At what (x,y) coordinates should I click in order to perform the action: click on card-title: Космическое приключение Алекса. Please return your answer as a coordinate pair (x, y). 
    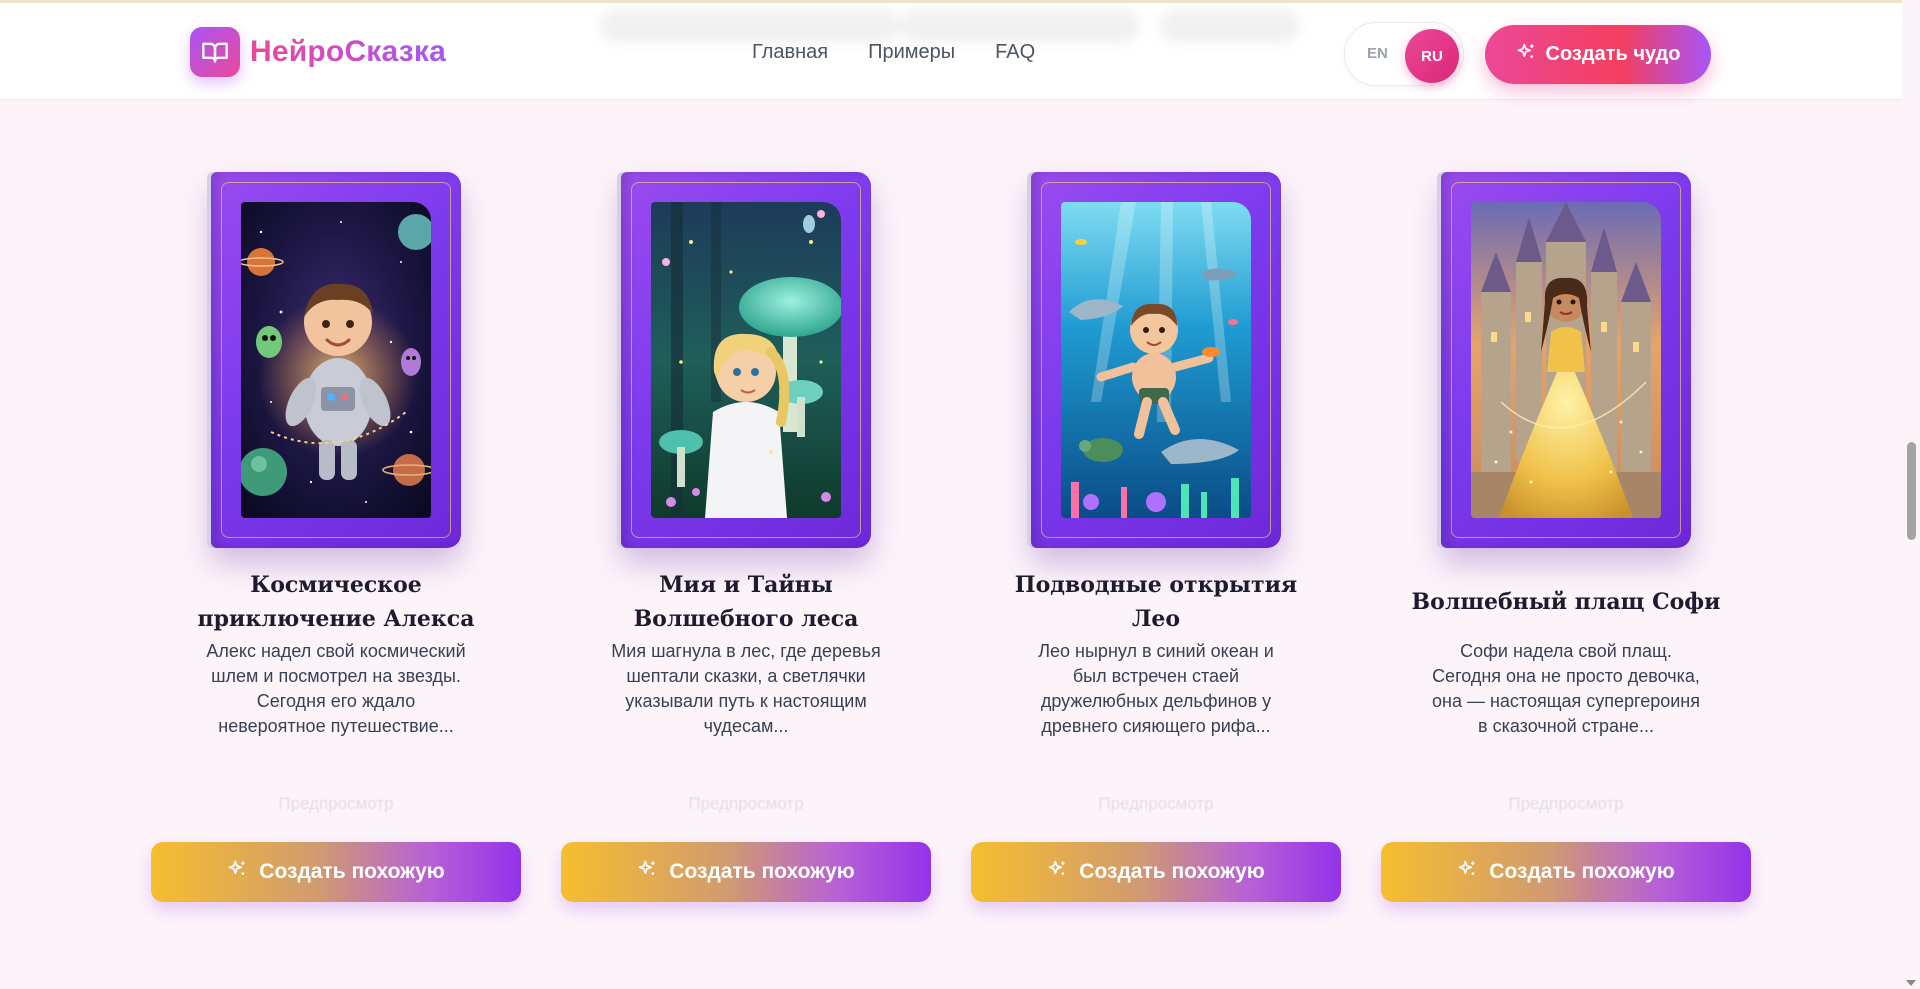
    Looking at the image, I should click on (336, 602).